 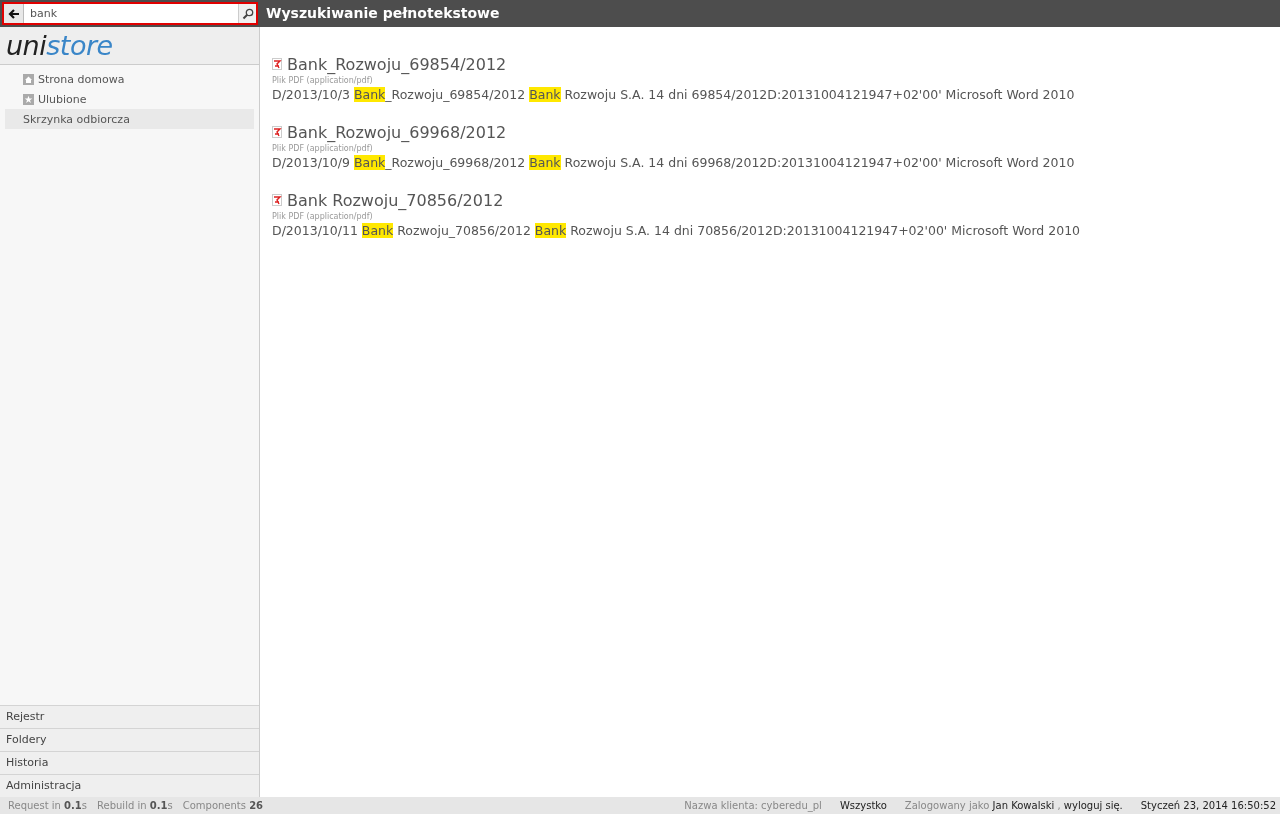 I want to click on sidebar-item: Skrzynka odbiorcza, so click(x=129, y=119).